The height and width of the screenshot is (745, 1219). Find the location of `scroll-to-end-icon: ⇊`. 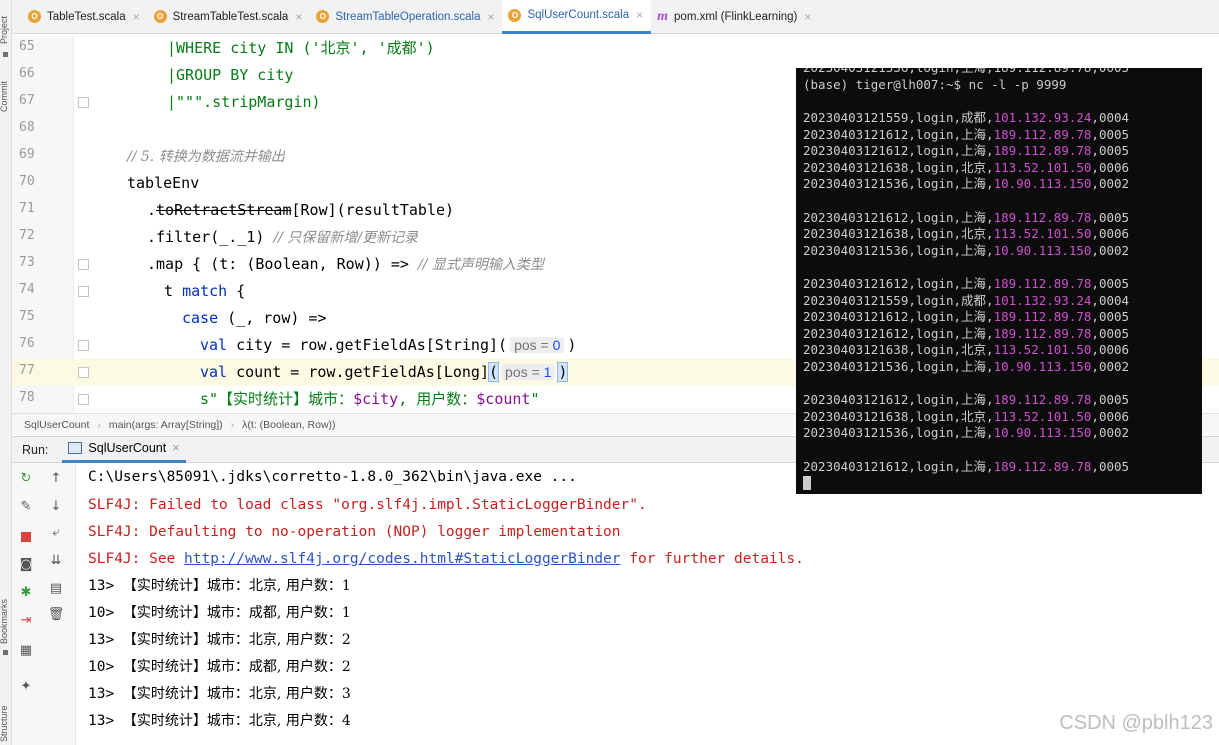

scroll-to-end-icon: ⇊ is located at coordinates (56, 561).